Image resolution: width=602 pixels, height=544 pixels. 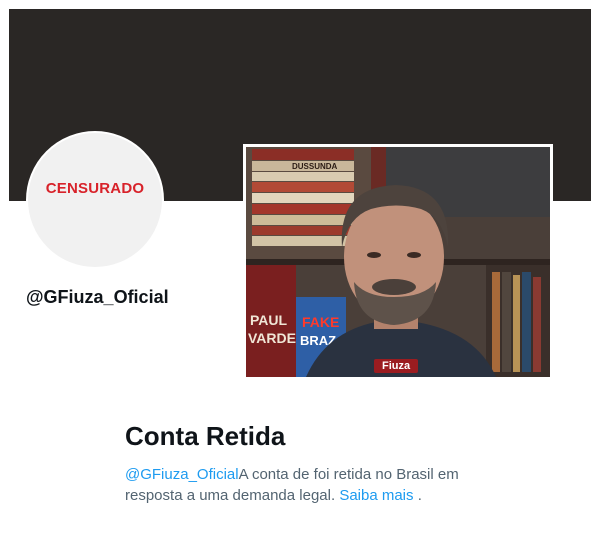 I want to click on book-spine-label: DUSSUNDA, so click(x=315, y=166).